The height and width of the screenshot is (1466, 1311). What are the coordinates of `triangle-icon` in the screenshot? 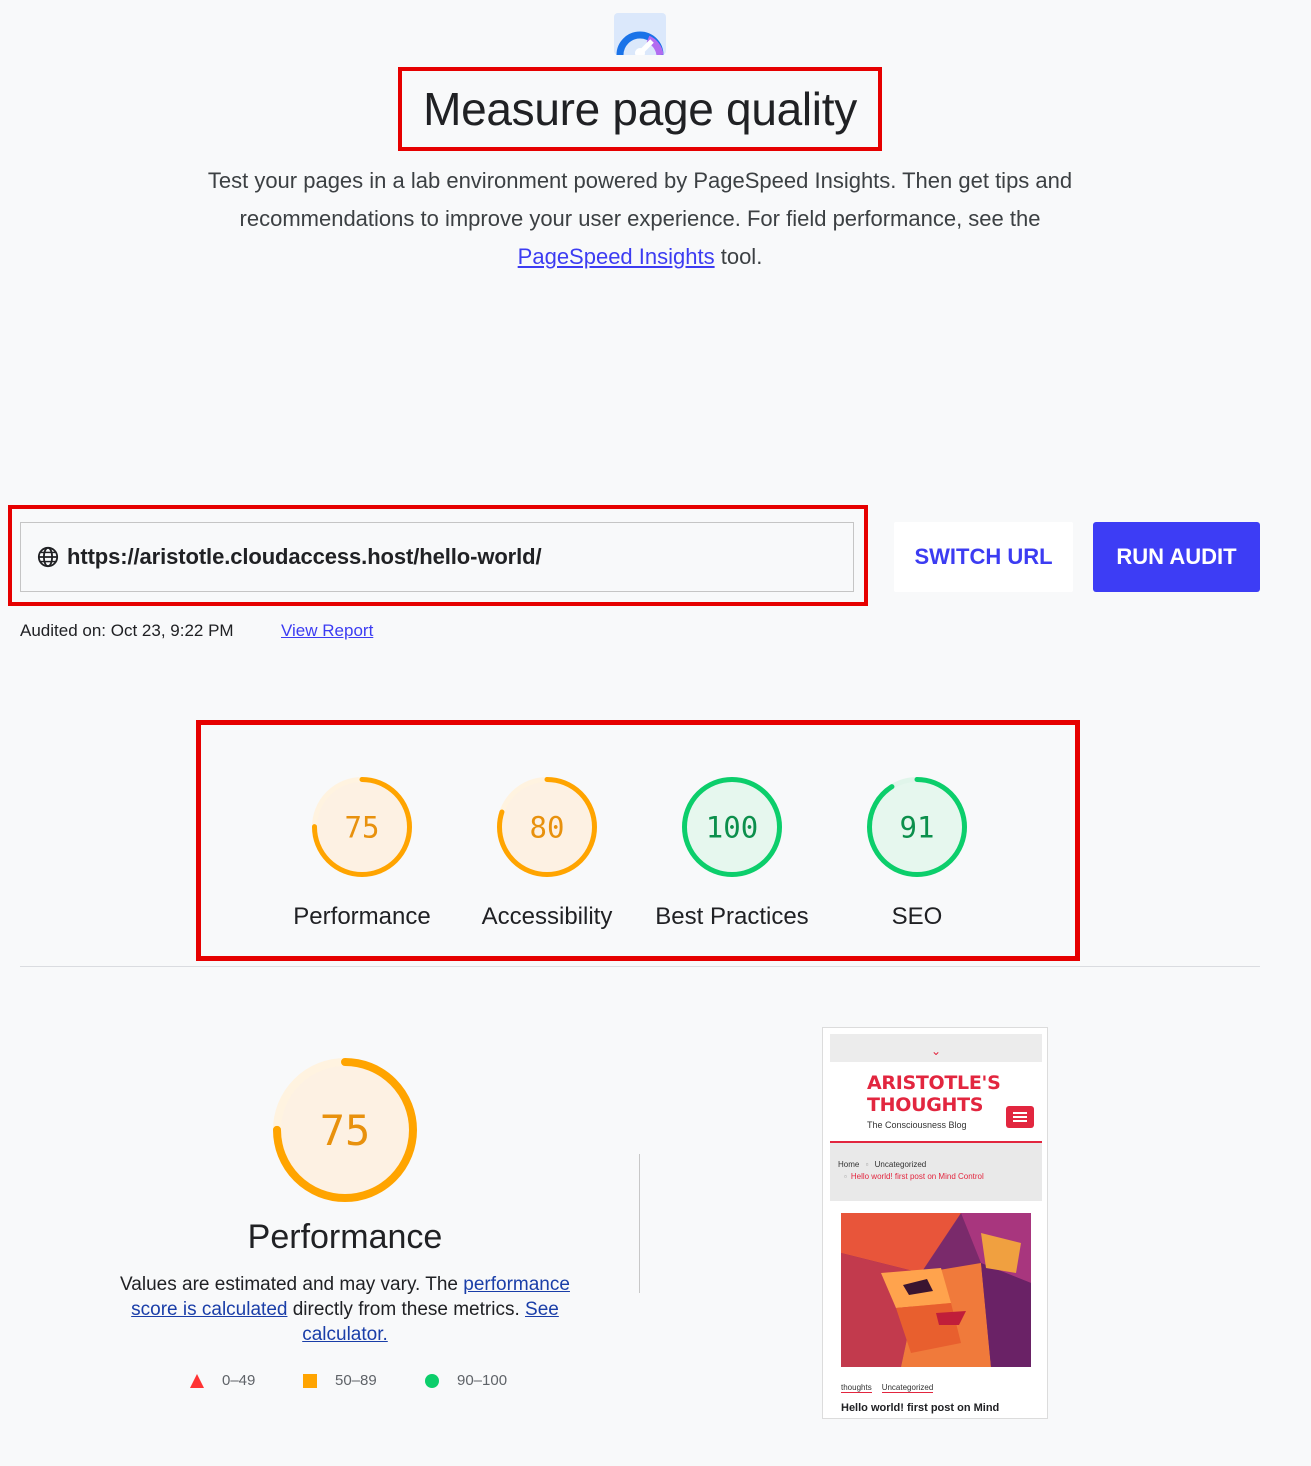 It's located at (197, 1380).